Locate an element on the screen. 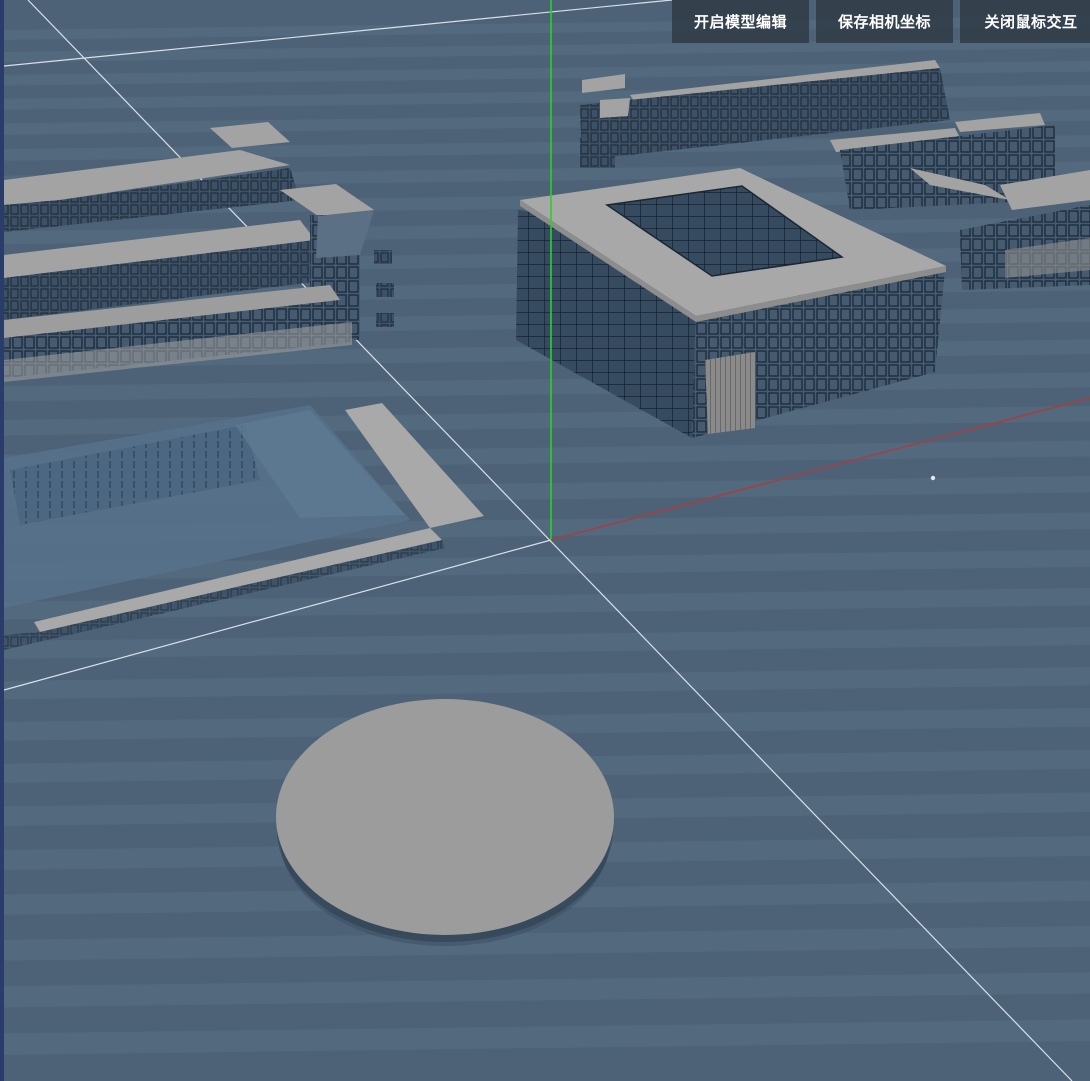 This screenshot has width=1090, height=1081. scene-marker is located at coordinates (933, 478).